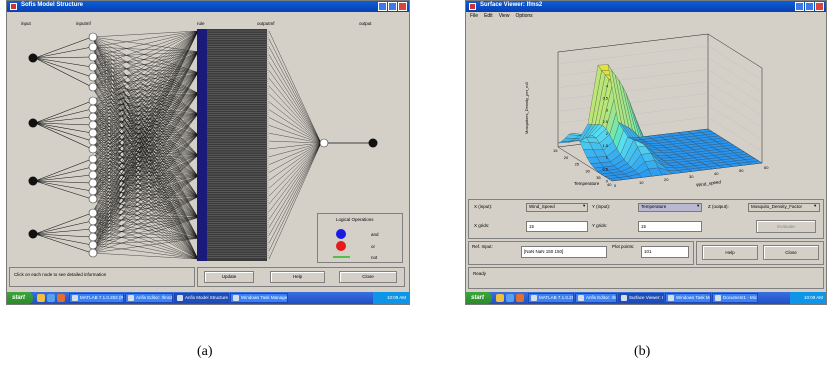 Image resolution: width=829 pixels, height=365 pixels. I want to click on output-node, so click(373, 143).